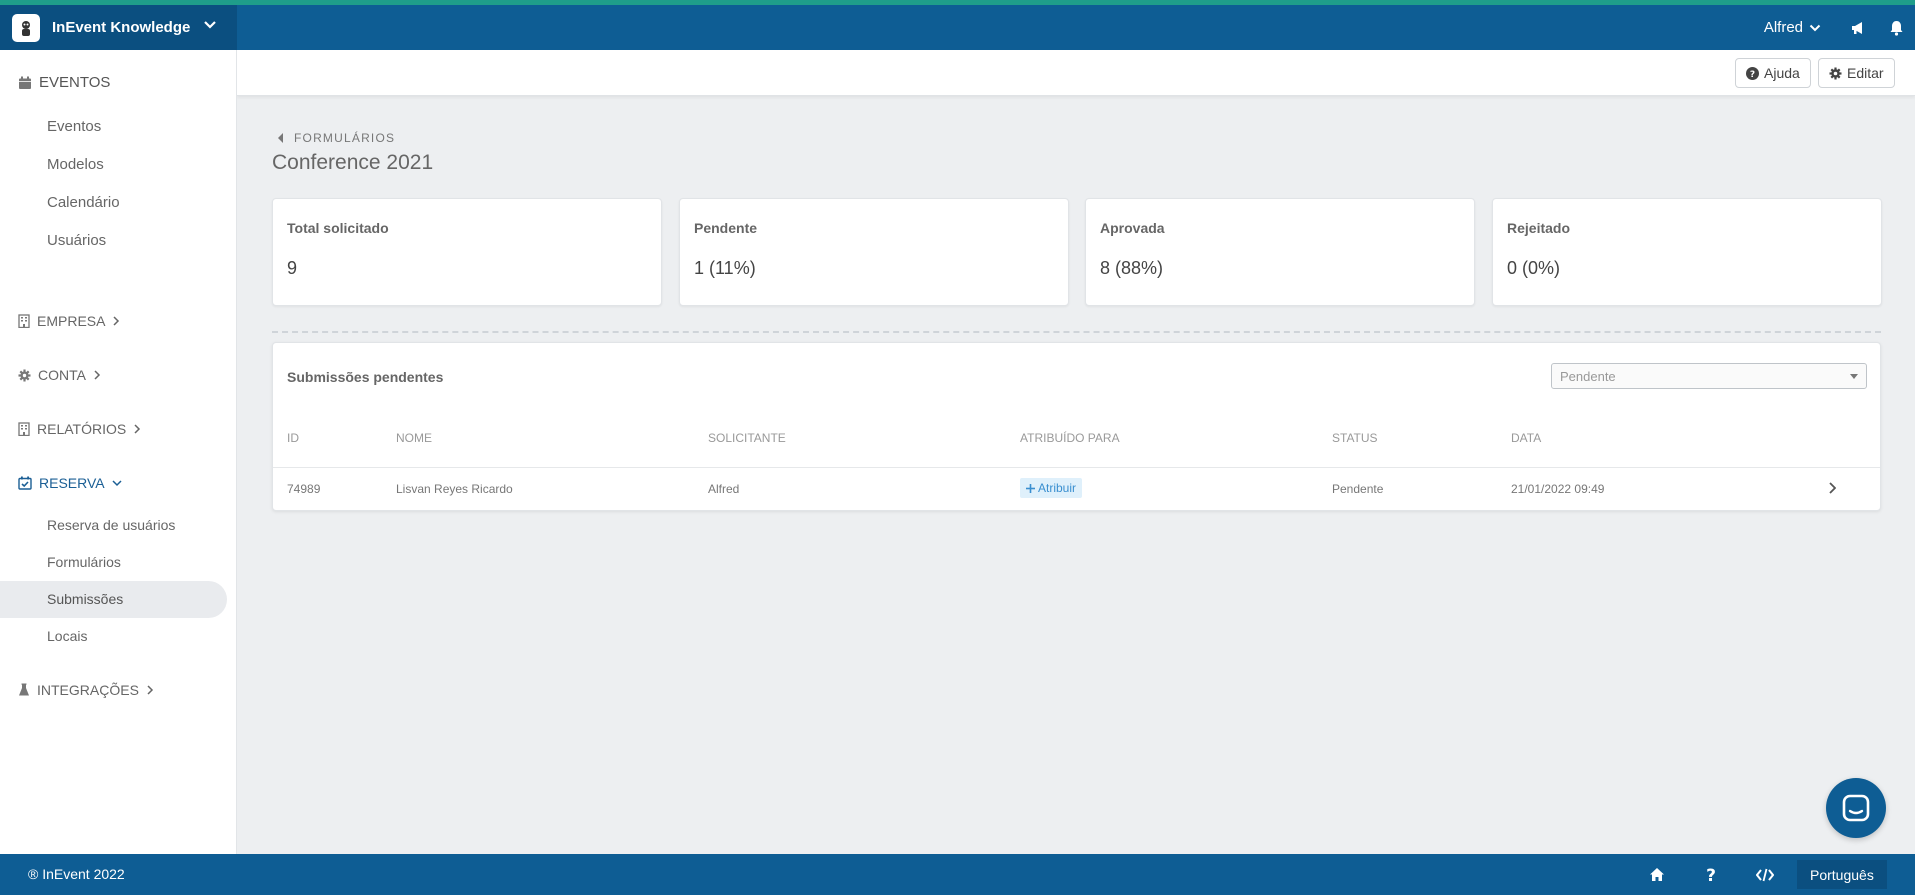  What do you see at coordinates (1782, 73) in the screenshot?
I see `help-button-label: Ajuda` at bounding box center [1782, 73].